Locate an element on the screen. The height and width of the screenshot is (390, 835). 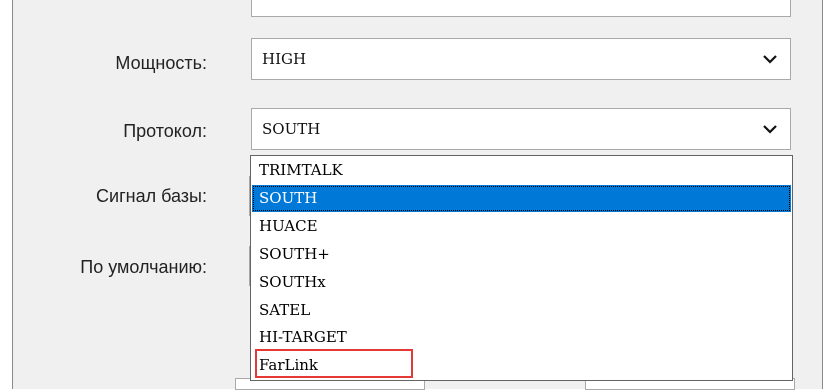
option-hi-target: HI-TARGET is located at coordinates (521, 337).